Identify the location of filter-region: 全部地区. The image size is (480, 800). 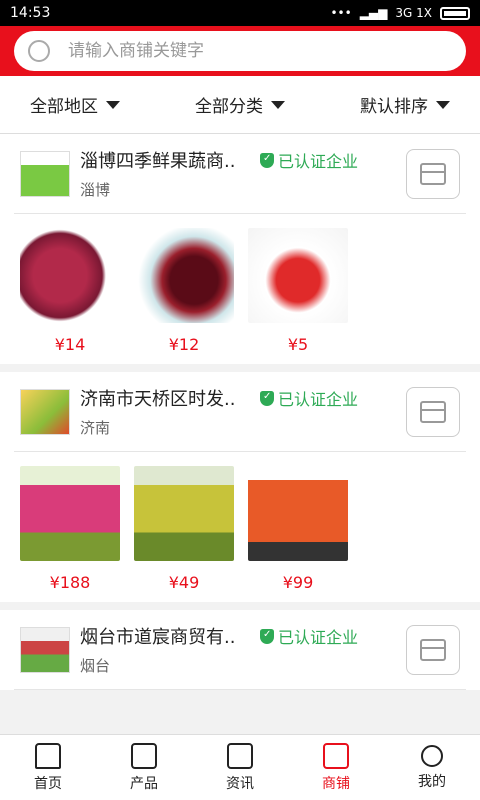
(75, 104).